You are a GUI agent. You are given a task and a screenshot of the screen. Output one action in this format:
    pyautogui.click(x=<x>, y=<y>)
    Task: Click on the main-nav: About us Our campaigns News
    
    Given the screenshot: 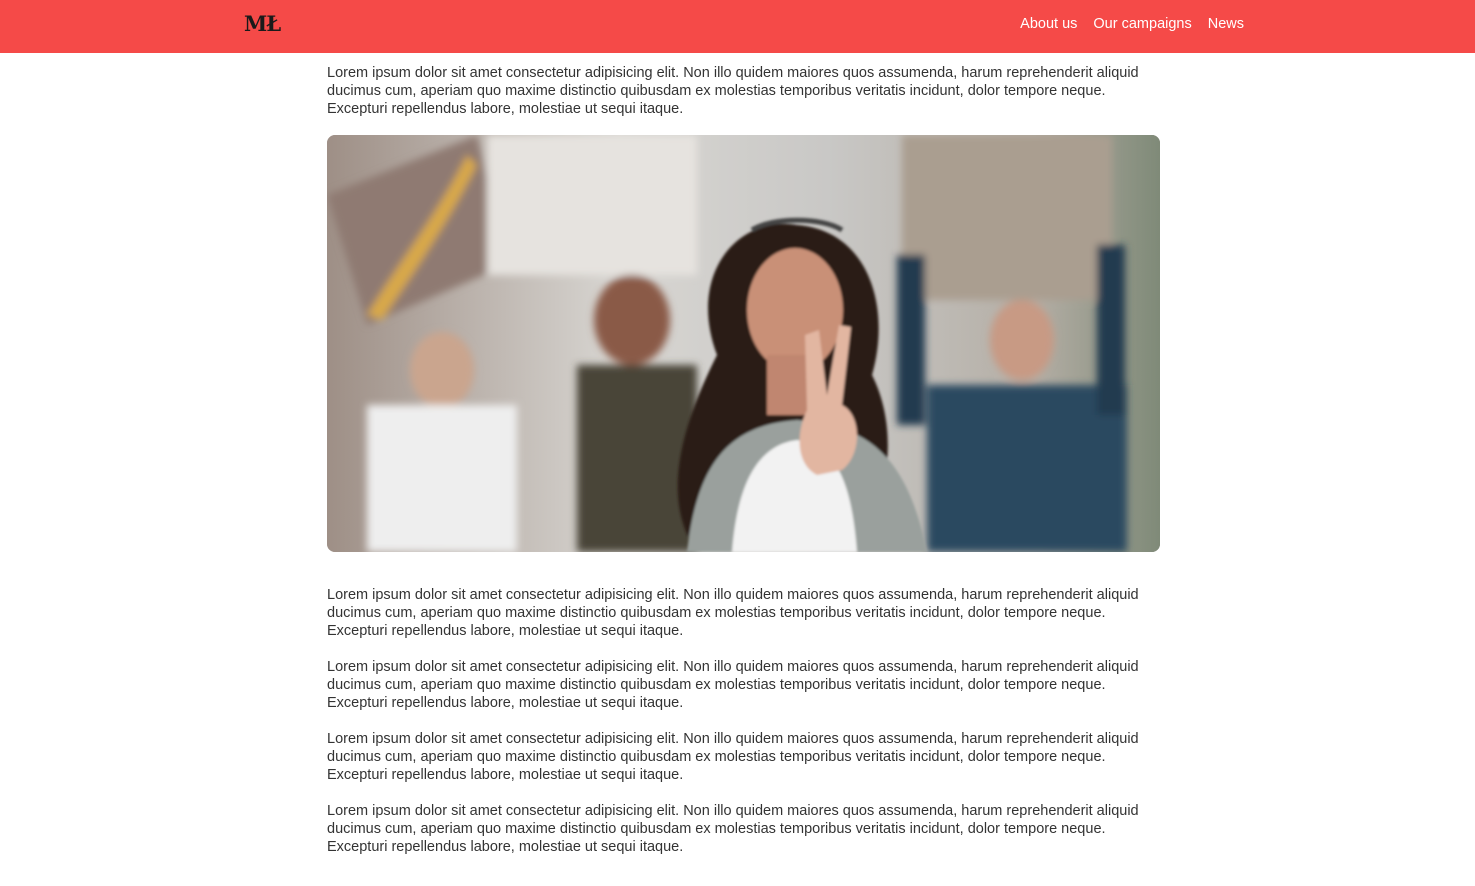 What is the action you would take?
    pyautogui.click(x=1132, y=24)
    